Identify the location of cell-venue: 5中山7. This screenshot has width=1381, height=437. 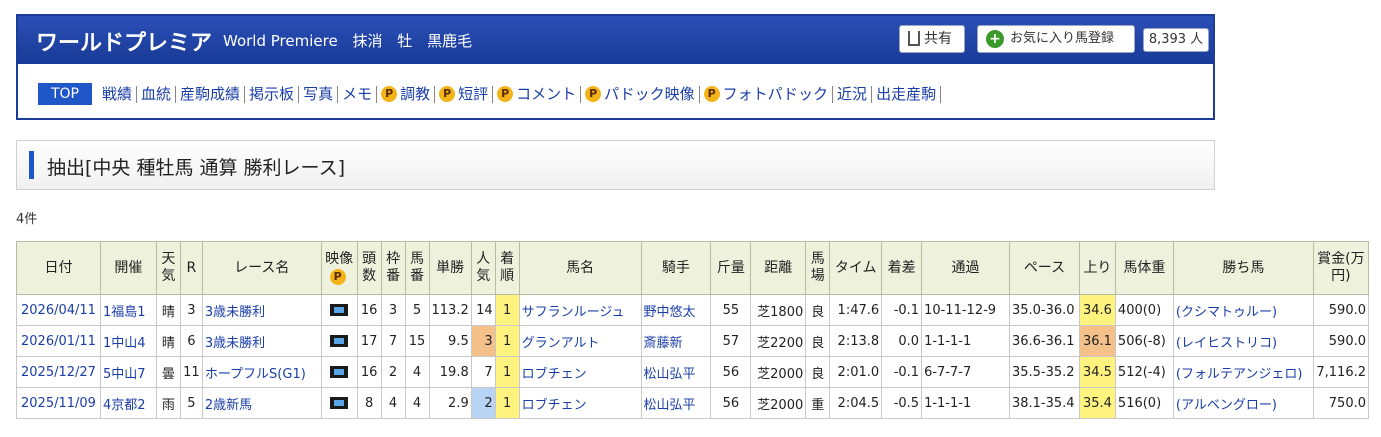
(128, 372).